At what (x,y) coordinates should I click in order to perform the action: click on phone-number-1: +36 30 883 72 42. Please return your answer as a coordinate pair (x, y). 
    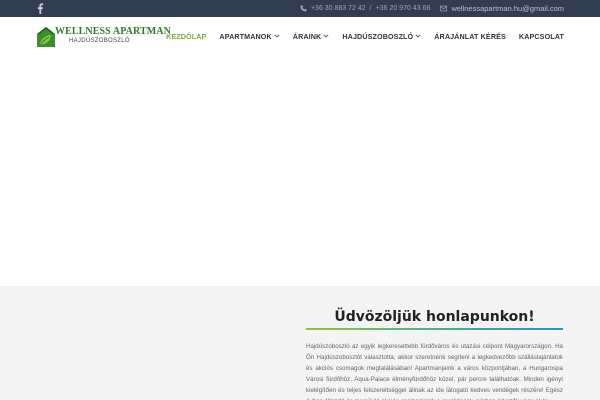
    Looking at the image, I should click on (338, 8).